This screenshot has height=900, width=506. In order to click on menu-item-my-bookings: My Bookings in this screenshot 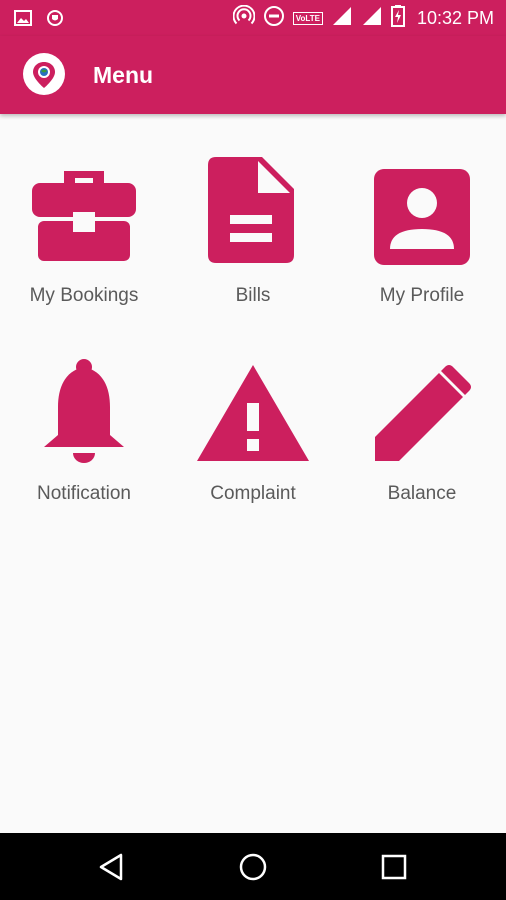, I will do `click(84, 230)`.